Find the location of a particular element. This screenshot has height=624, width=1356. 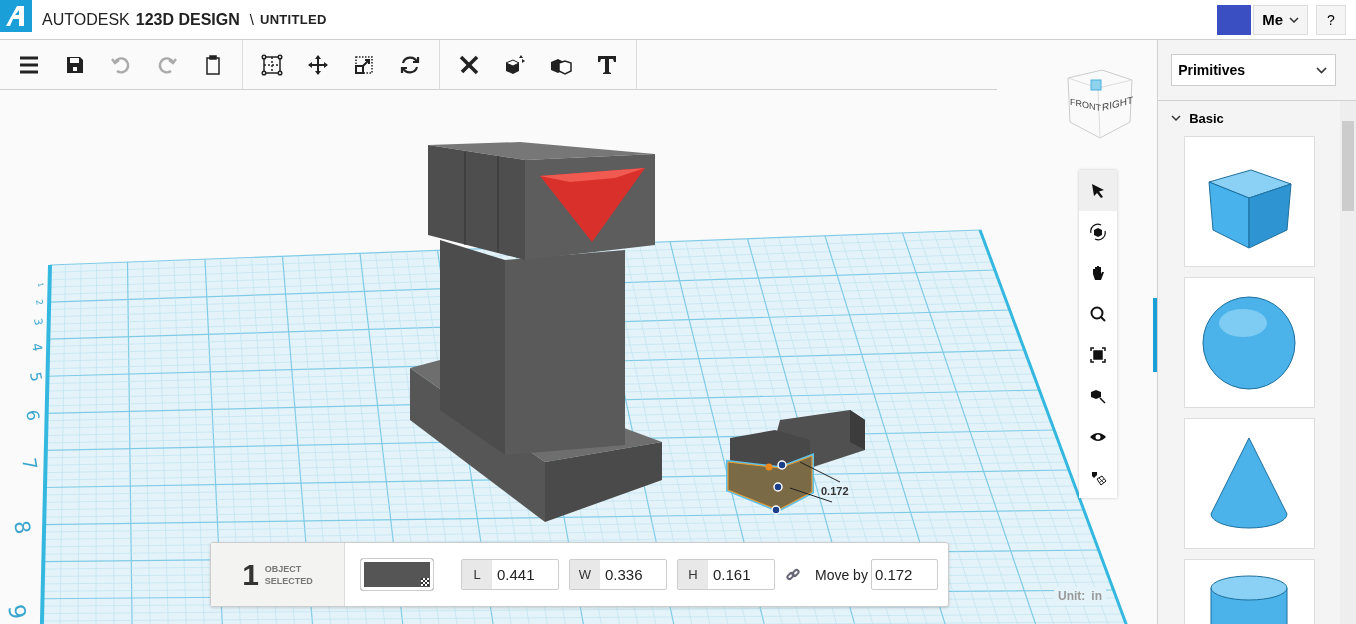

ruler-label: 2 is located at coordinates (39, 302).